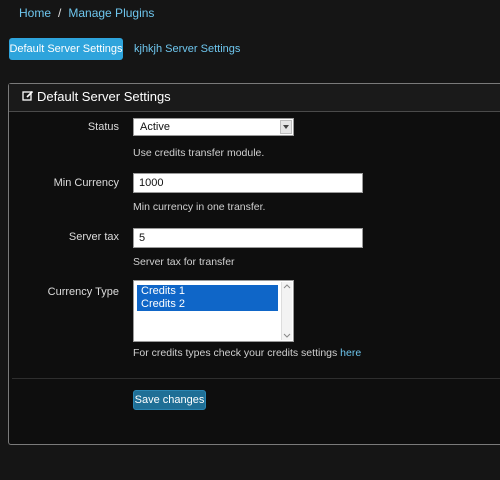  I want to click on breadcrumb: Home / Manage Plugins, so click(86, 13).